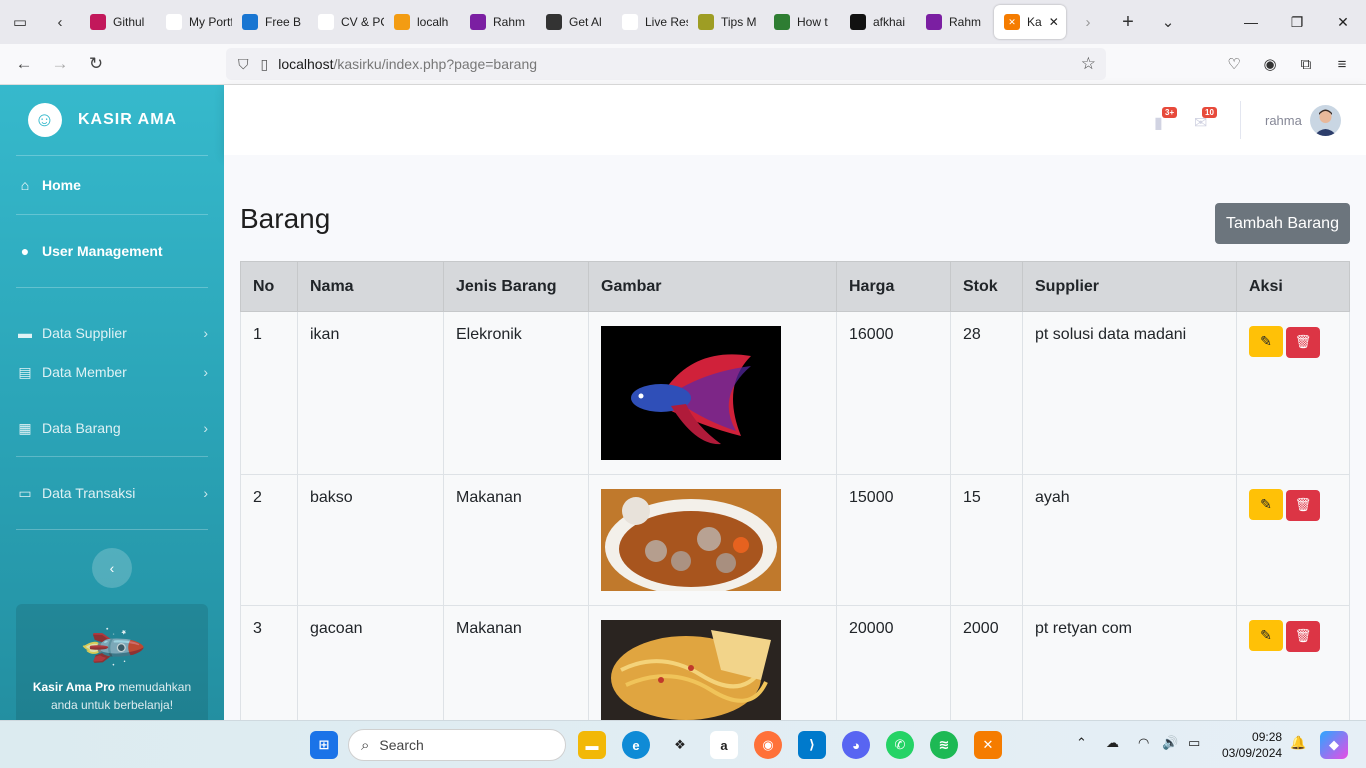 This screenshot has height=768, width=1366. What do you see at coordinates (944, 745) in the screenshot?
I see `spotify-icon: ≋` at bounding box center [944, 745].